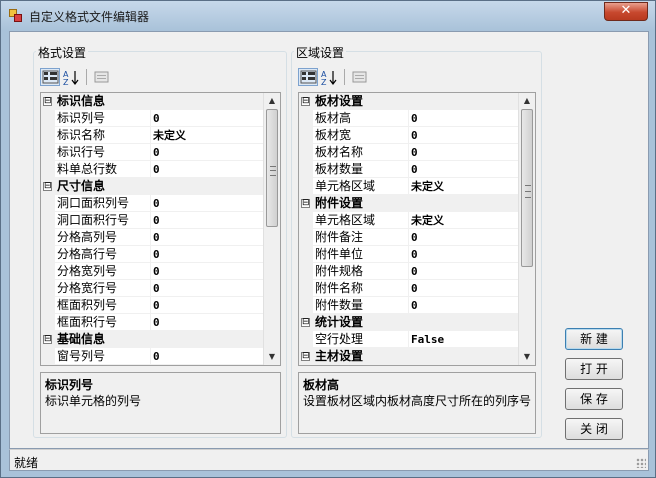  Describe the element at coordinates (408, 203) in the screenshot. I see `category-row: ⊟ 附件设置` at that location.